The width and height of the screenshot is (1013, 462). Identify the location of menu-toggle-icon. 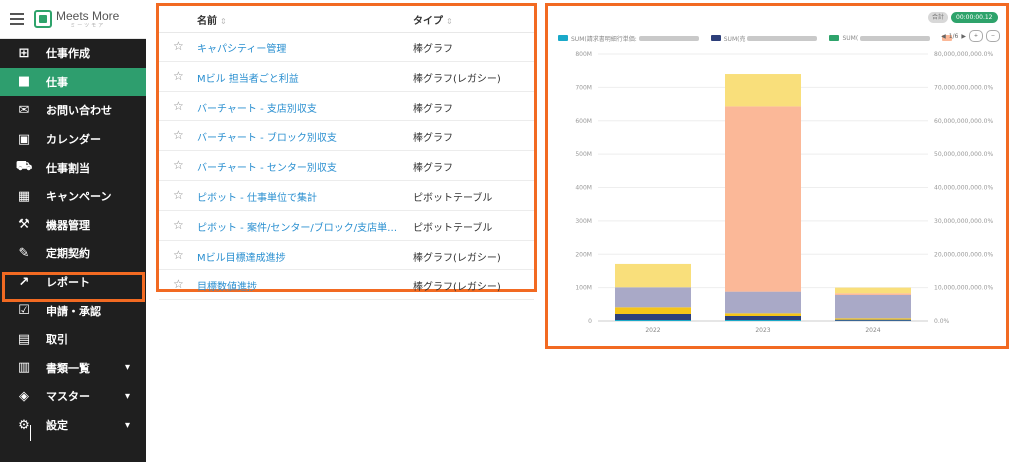
(17, 19).